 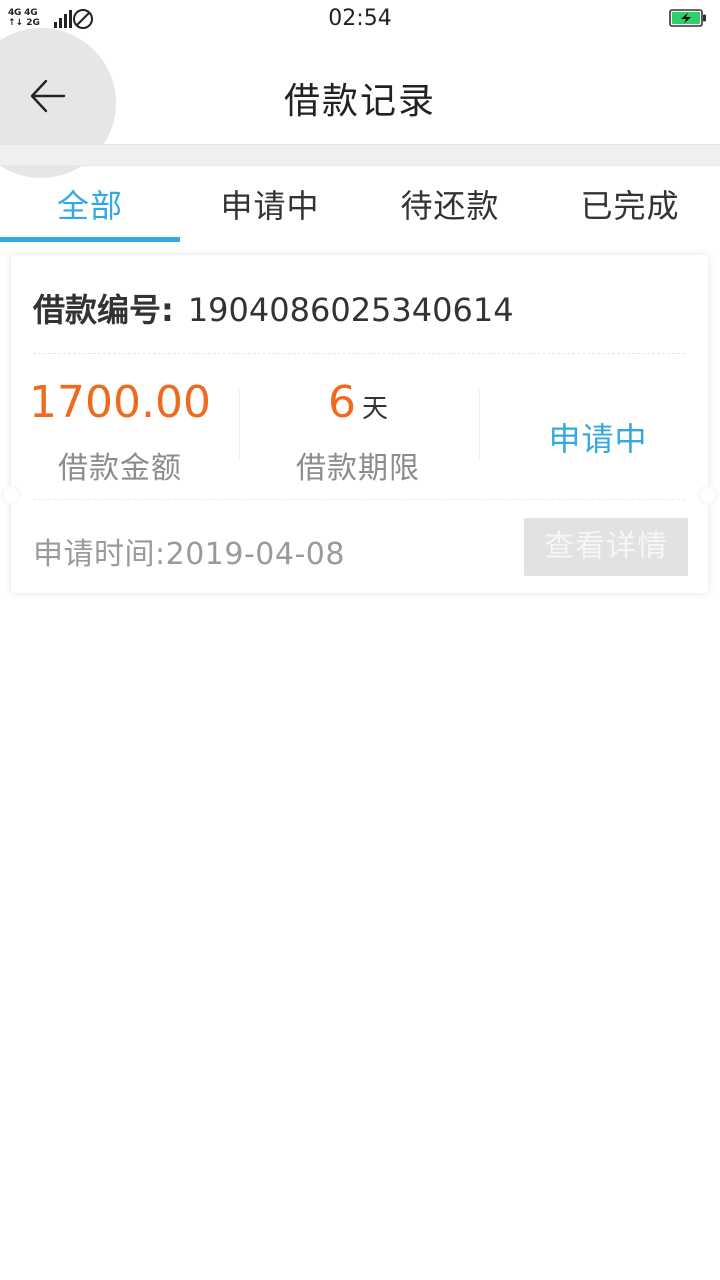 I want to click on status-time: 02:54, so click(x=360, y=18).